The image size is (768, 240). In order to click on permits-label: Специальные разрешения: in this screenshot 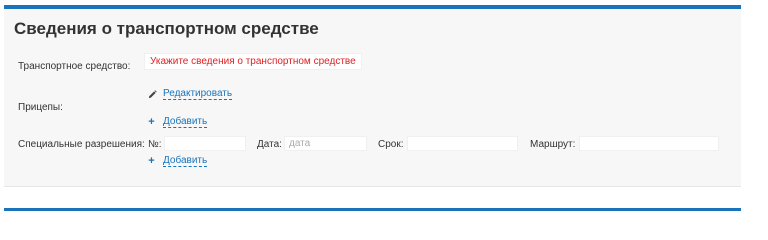, I will do `click(81, 144)`.